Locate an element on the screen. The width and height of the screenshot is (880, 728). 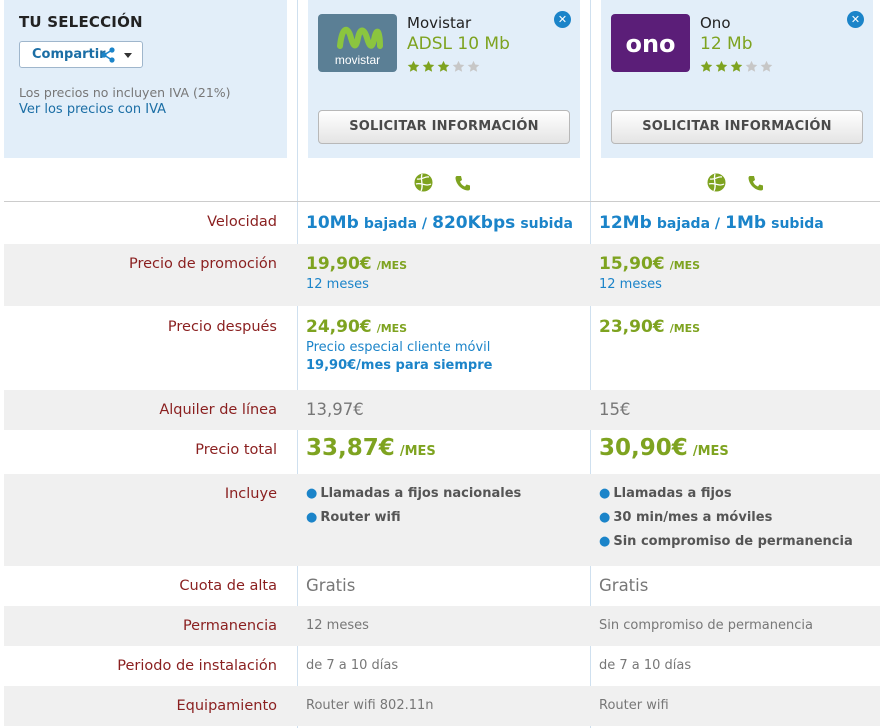
iva-note: Los precios no incluyen IVA (21%) is located at coordinates (125, 92).